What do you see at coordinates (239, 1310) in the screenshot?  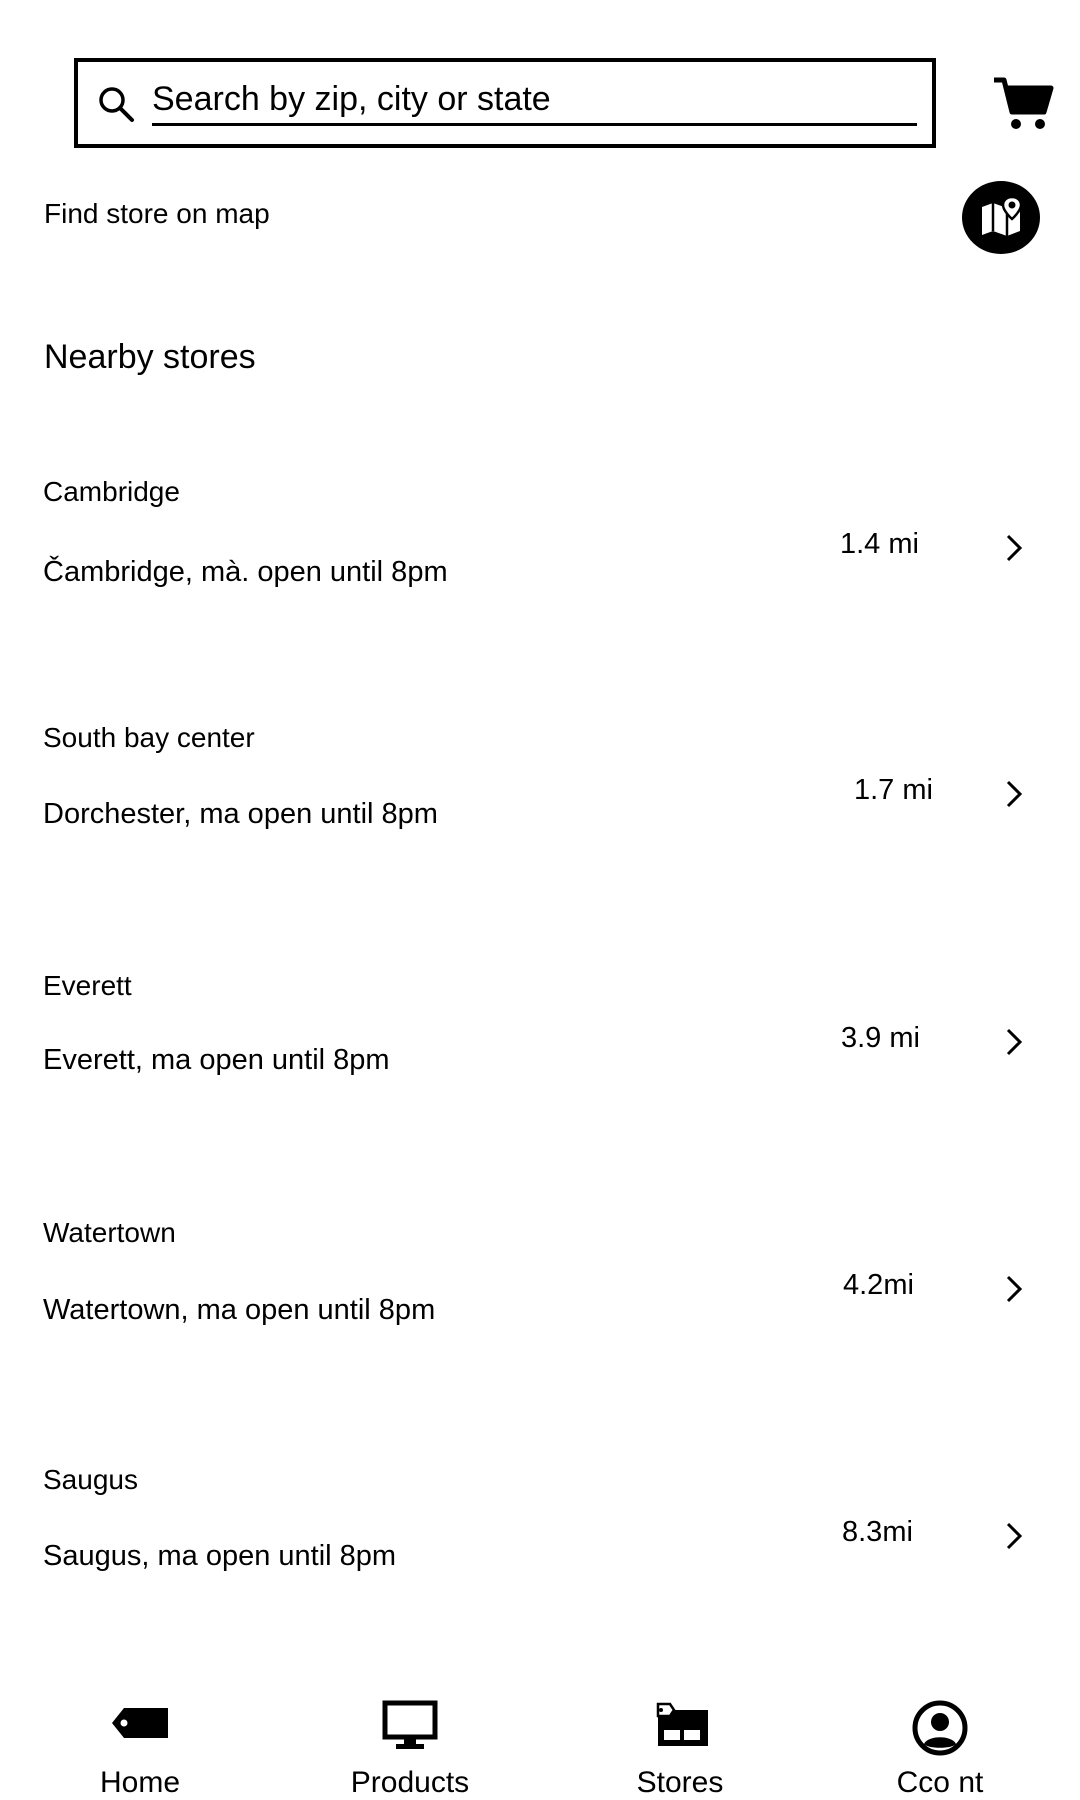 I see `store-address: Watertown, ma open until 8pm` at bounding box center [239, 1310].